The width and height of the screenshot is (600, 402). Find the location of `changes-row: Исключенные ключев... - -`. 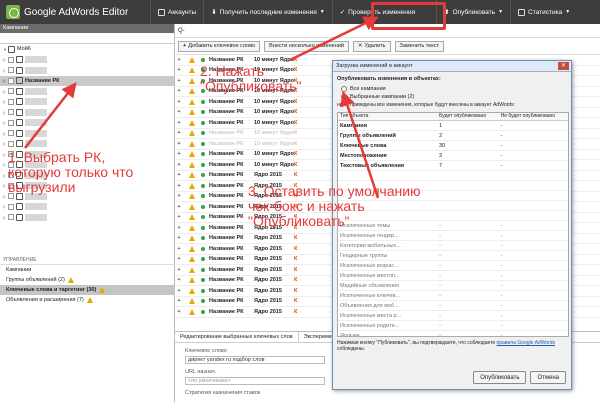

changes-row: Исключенные ключев... - - is located at coordinates (453, 296).